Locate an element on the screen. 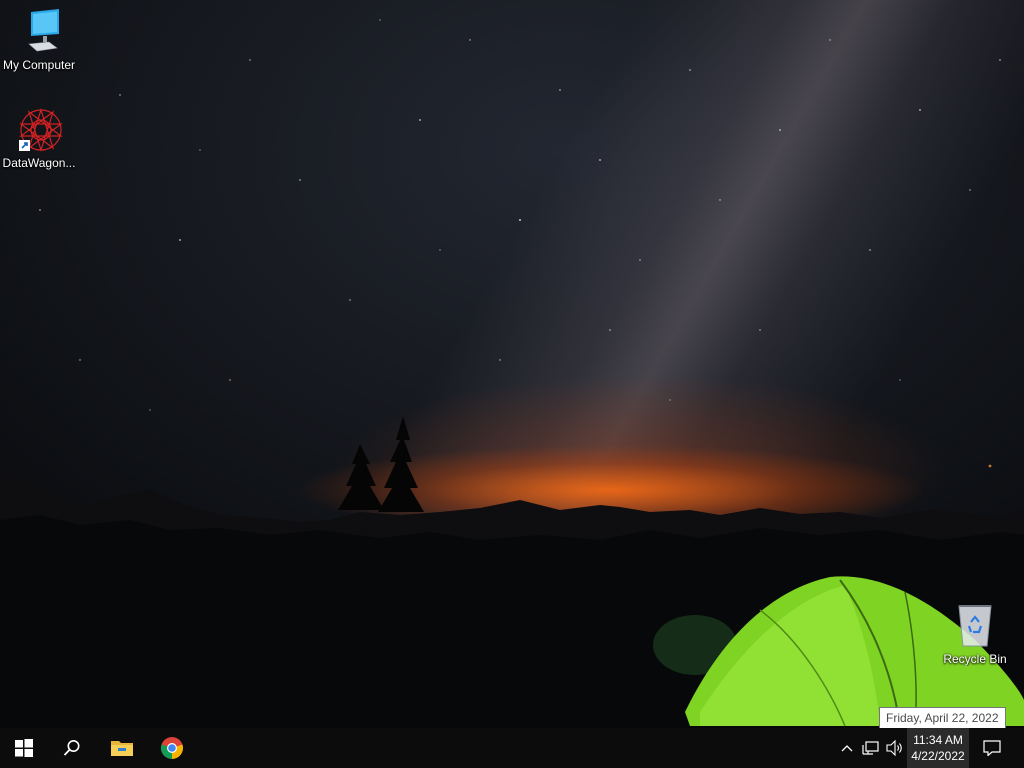  speaker-icon is located at coordinates (894, 748).